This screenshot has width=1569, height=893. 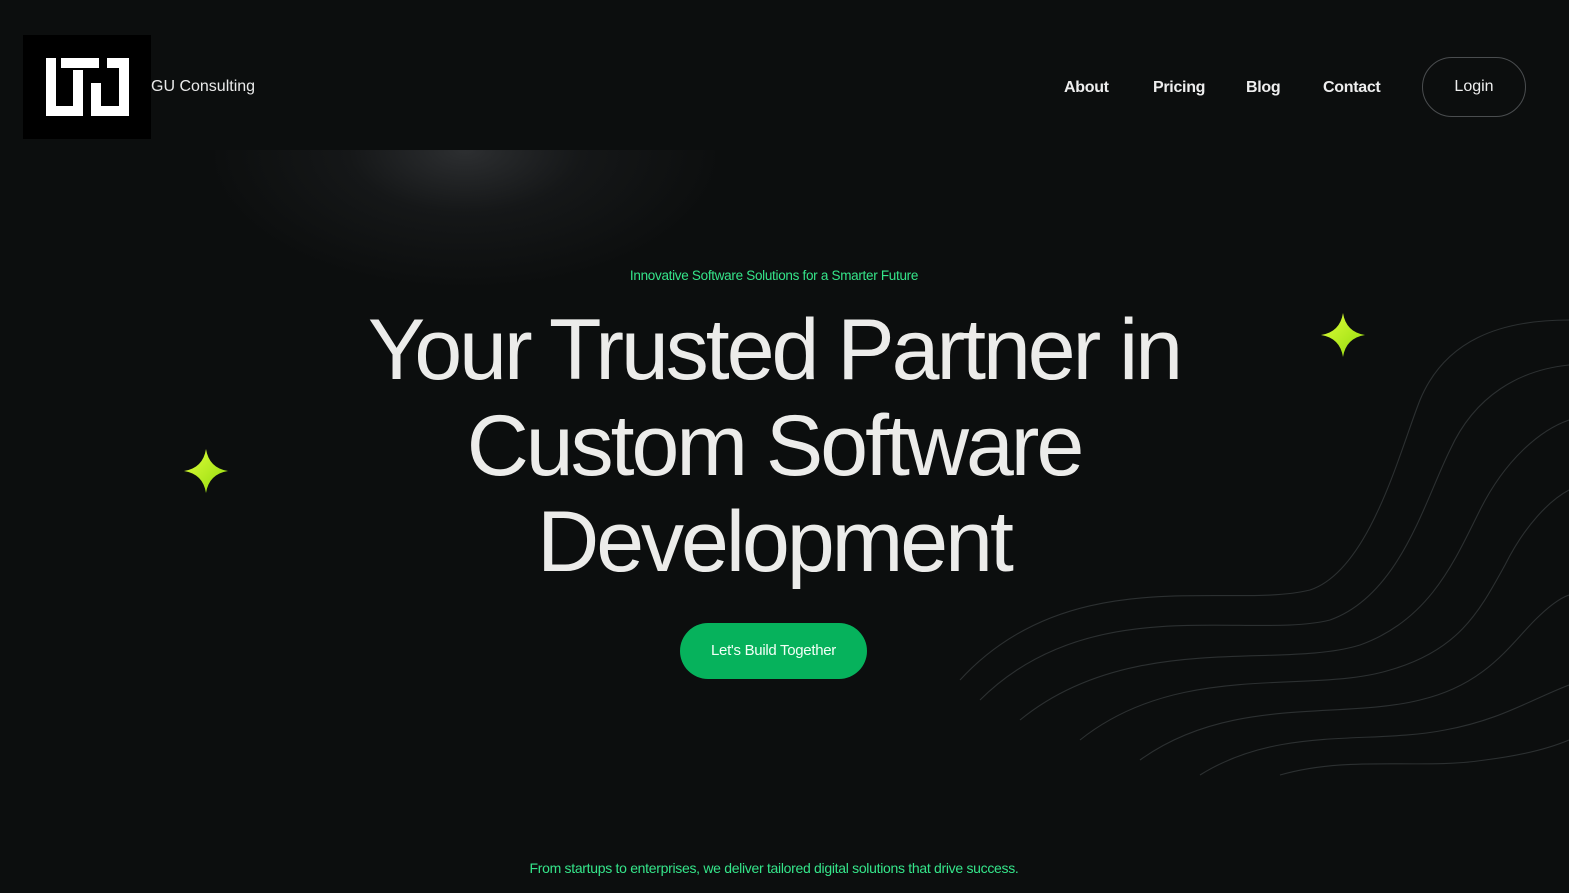 What do you see at coordinates (203, 87) in the screenshot?
I see `brand-name: GU Consulting` at bounding box center [203, 87].